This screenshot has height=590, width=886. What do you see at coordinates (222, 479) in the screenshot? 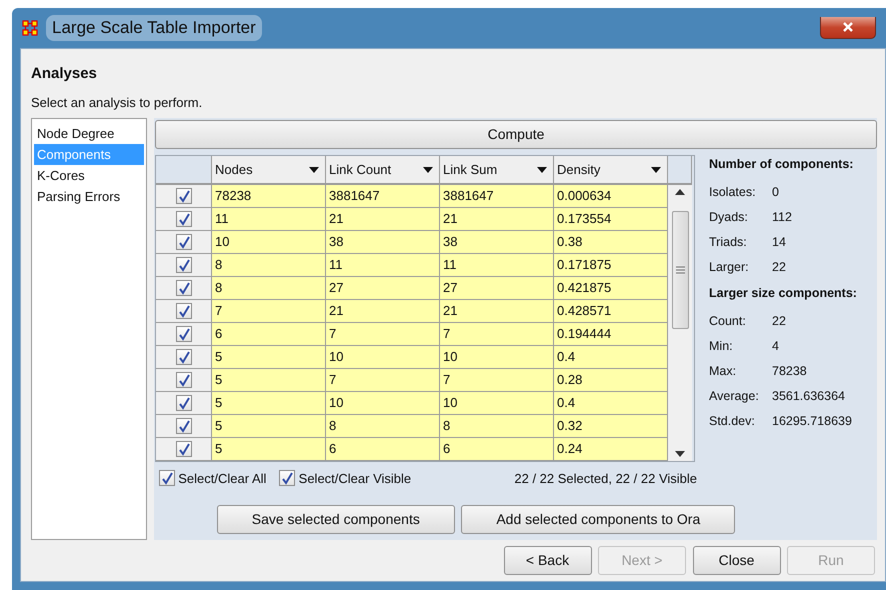
I see `checkbox-label: Select/Clear All` at bounding box center [222, 479].